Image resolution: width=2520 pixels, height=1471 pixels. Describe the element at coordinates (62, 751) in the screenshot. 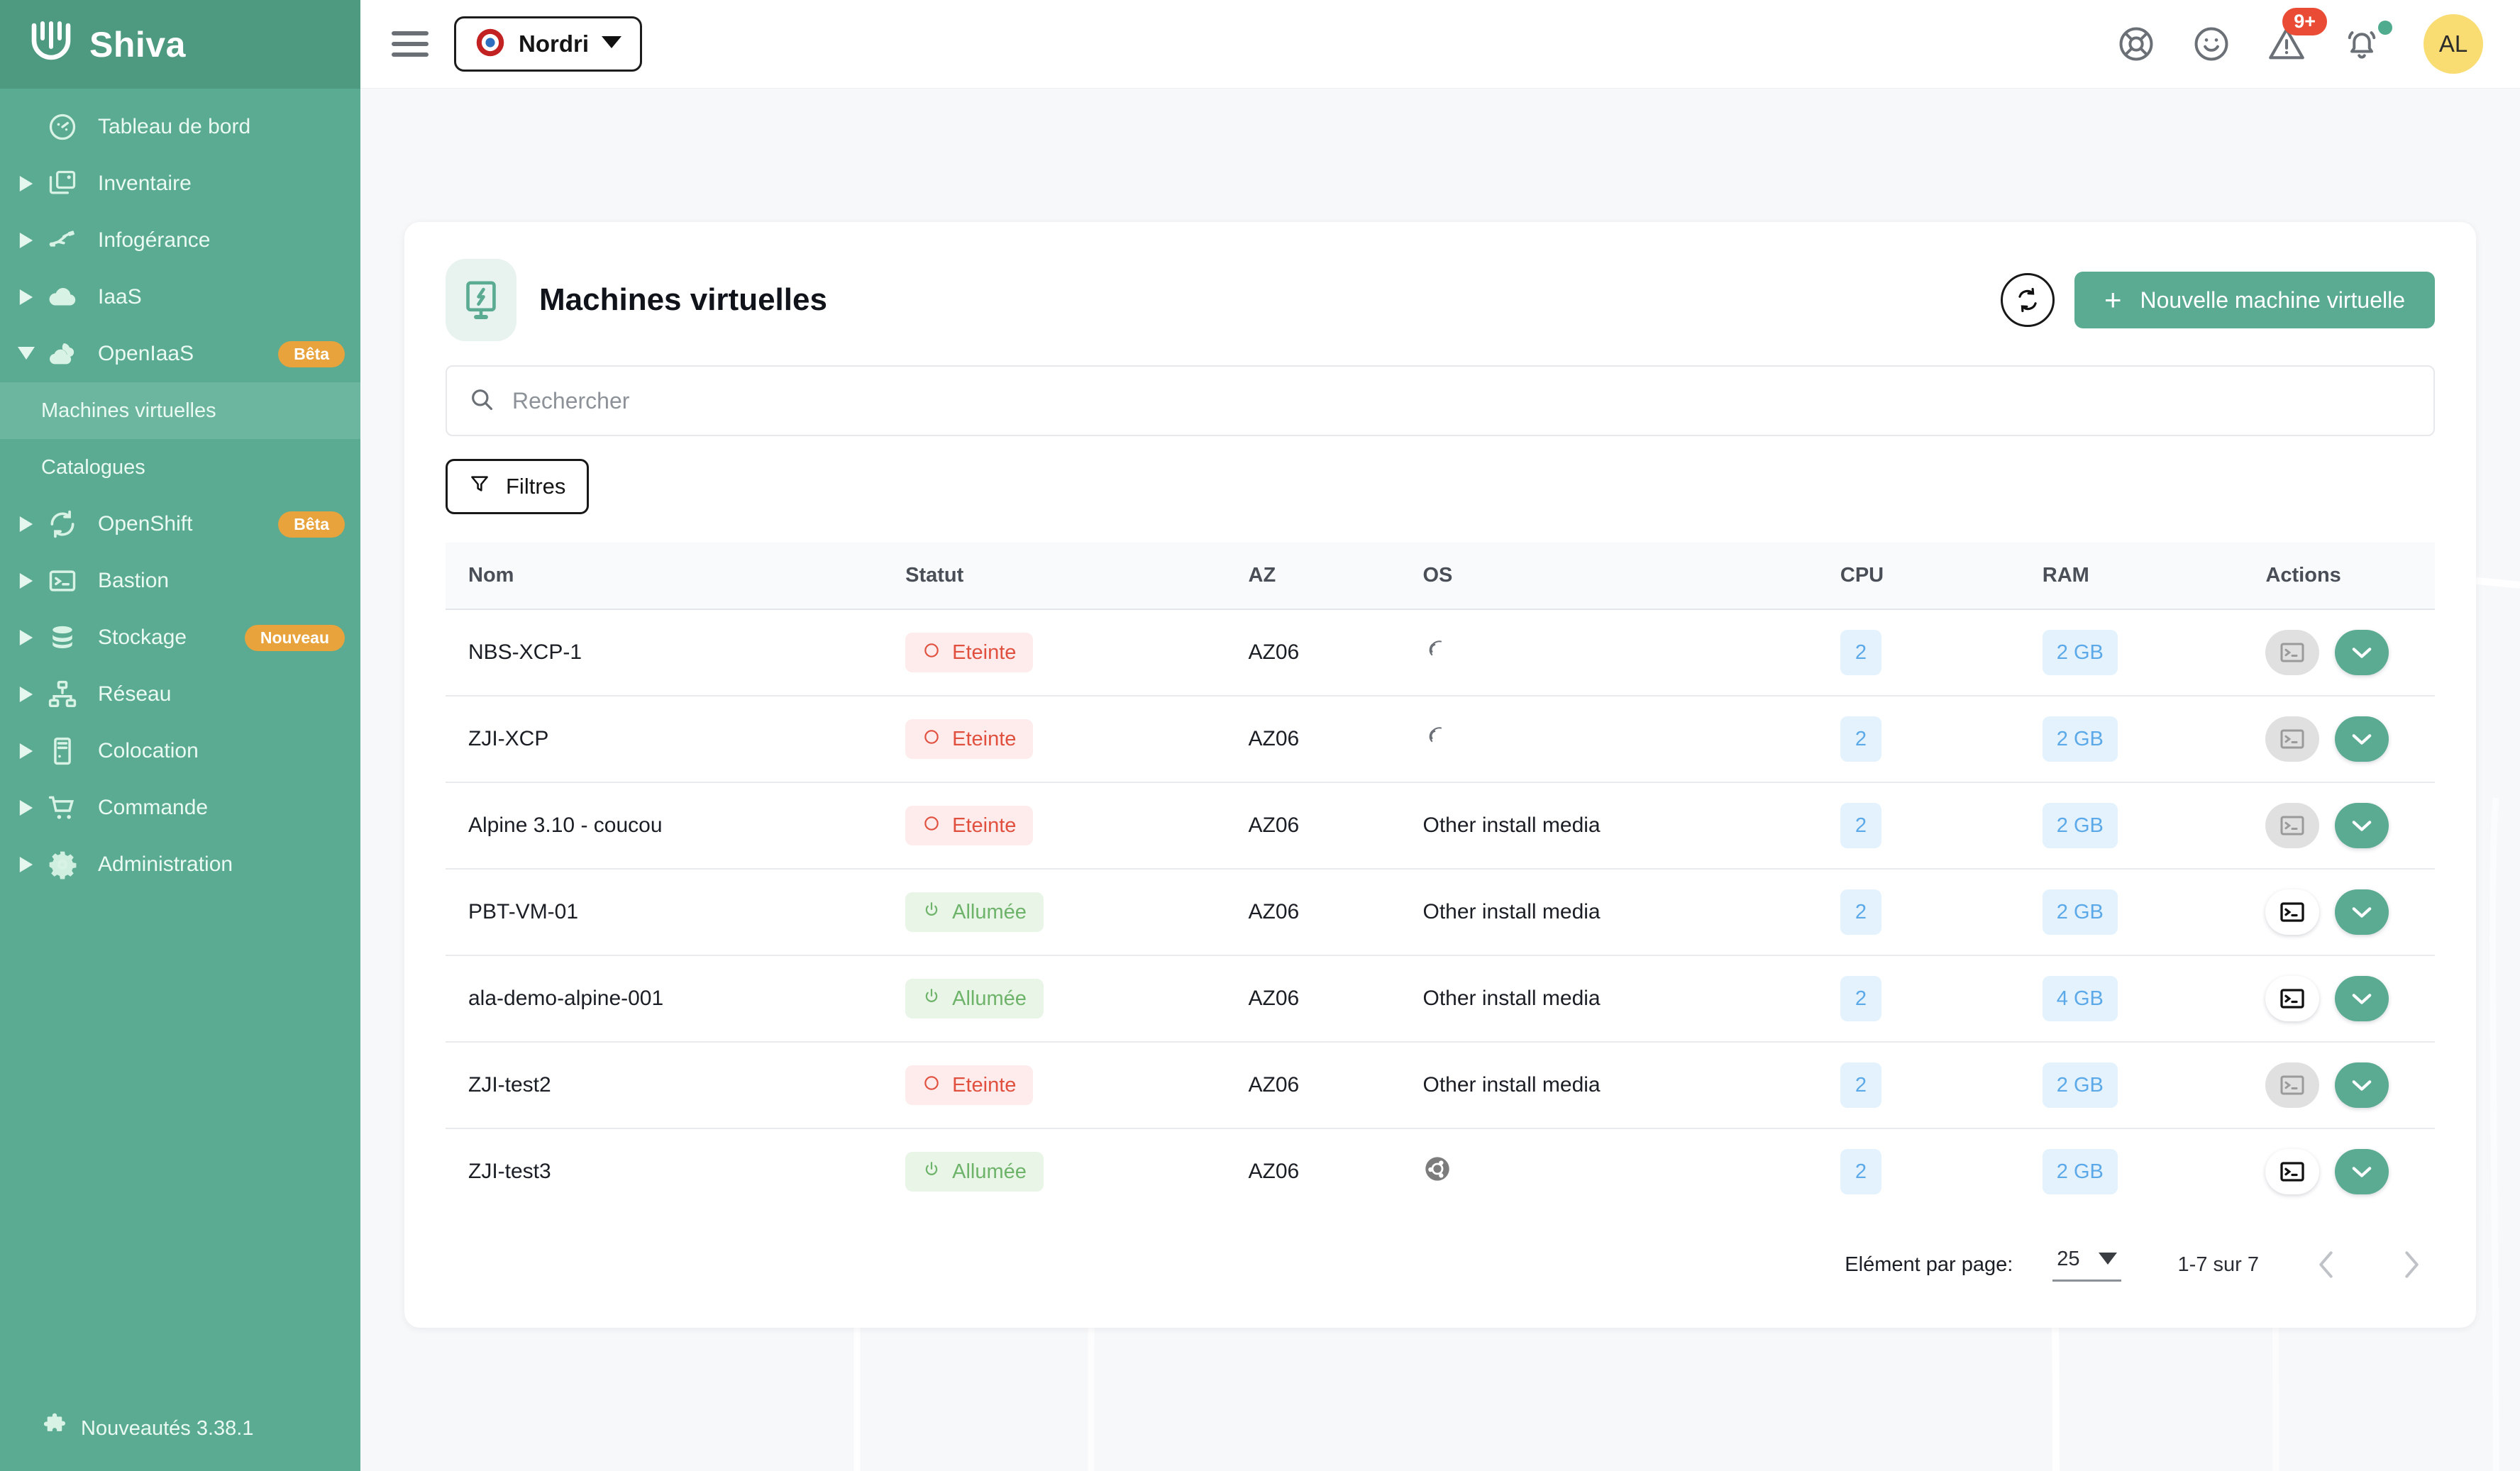

I see `rack-icon` at that location.